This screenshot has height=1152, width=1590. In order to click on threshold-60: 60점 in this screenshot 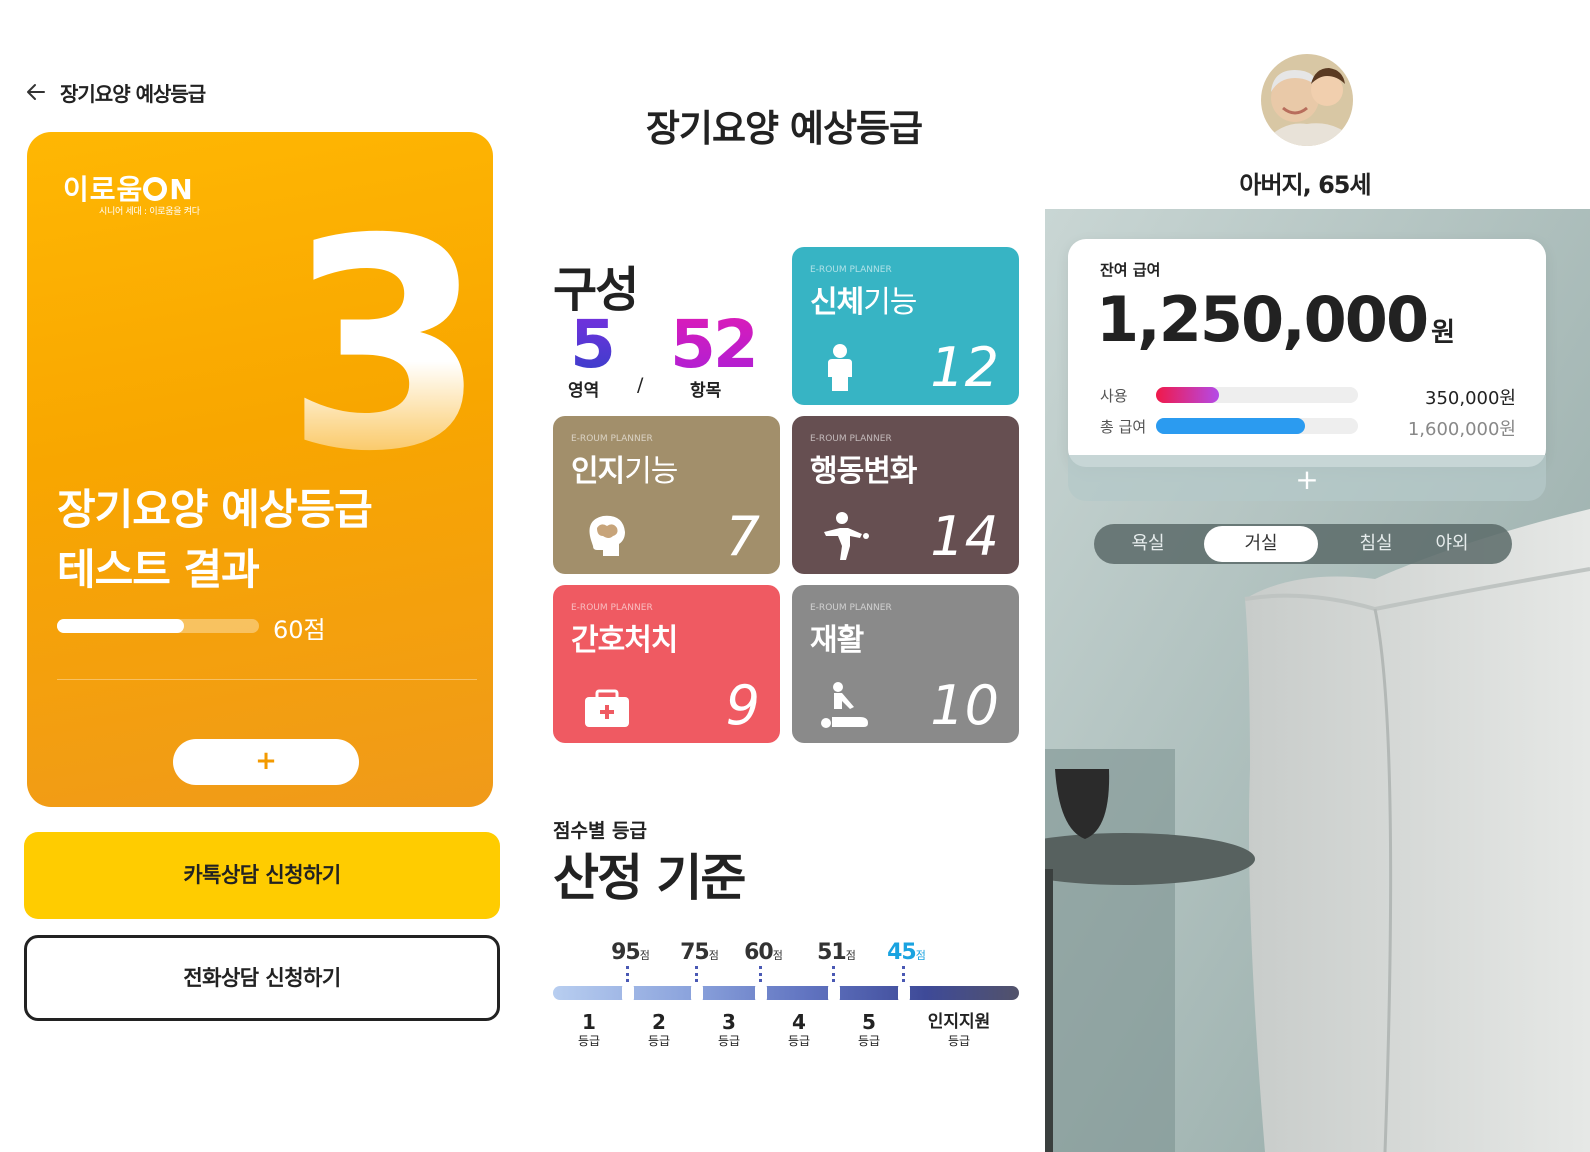, I will do `click(763, 952)`.